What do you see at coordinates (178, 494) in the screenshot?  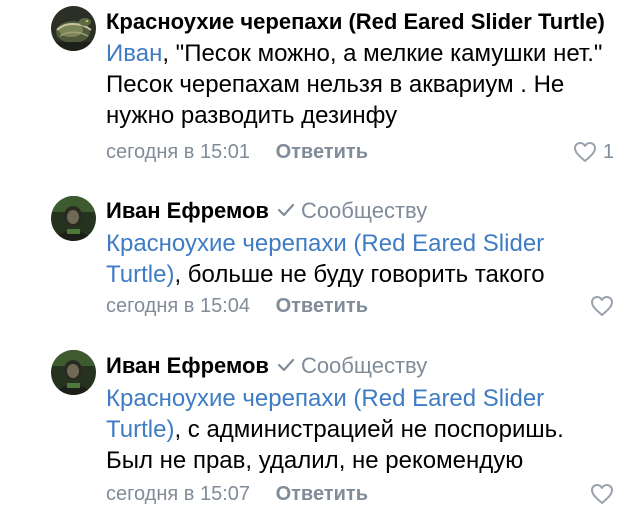 I see `timestamp: сегодня в 15:07` at bounding box center [178, 494].